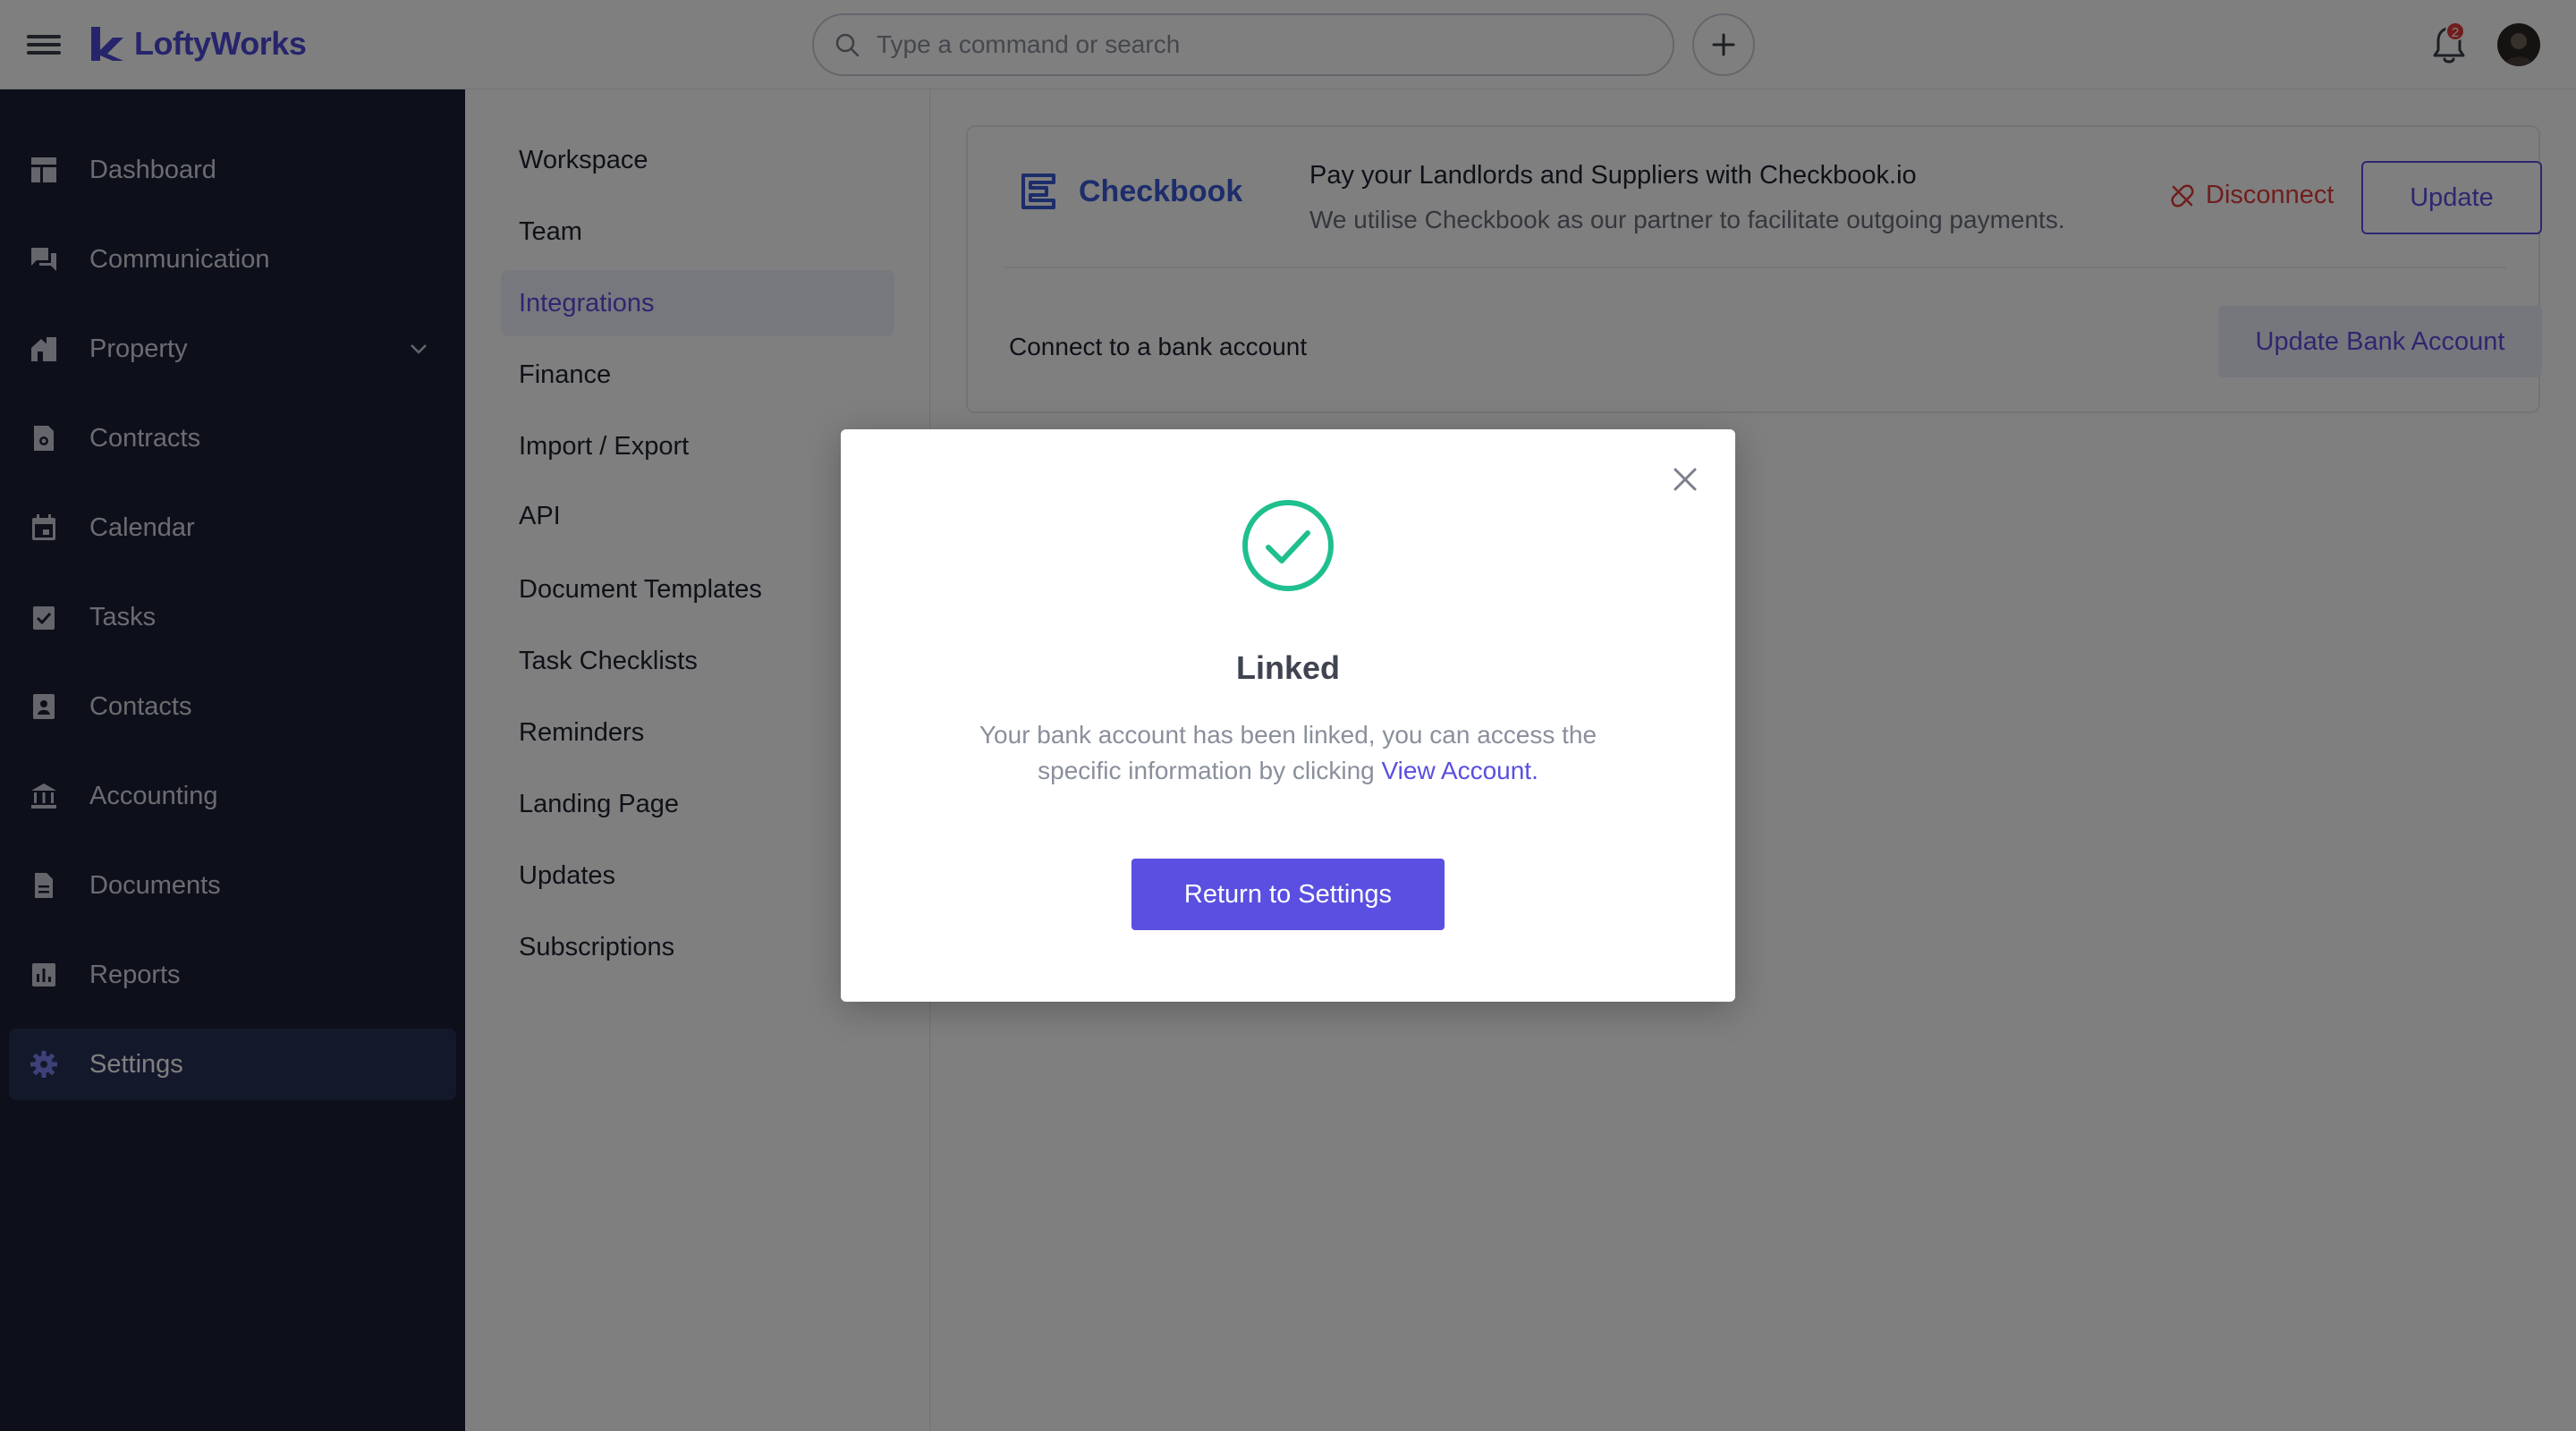  What do you see at coordinates (1288, 545) in the screenshot?
I see `success-check-icon` at bounding box center [1288, 545].